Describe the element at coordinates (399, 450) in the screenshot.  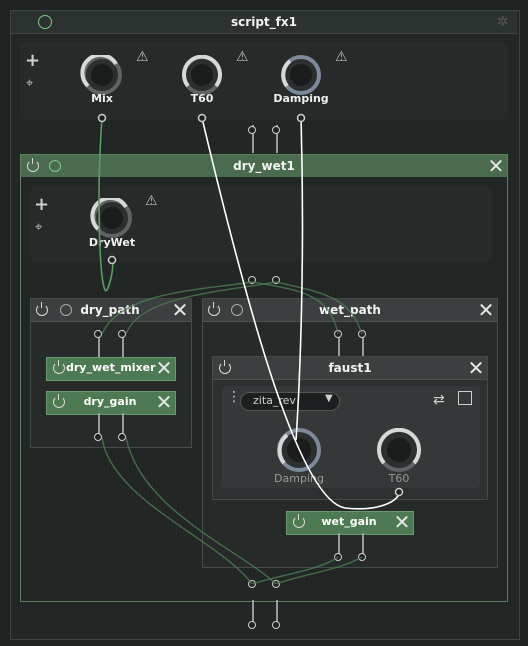
I see `faust-t60-knob` at that location.